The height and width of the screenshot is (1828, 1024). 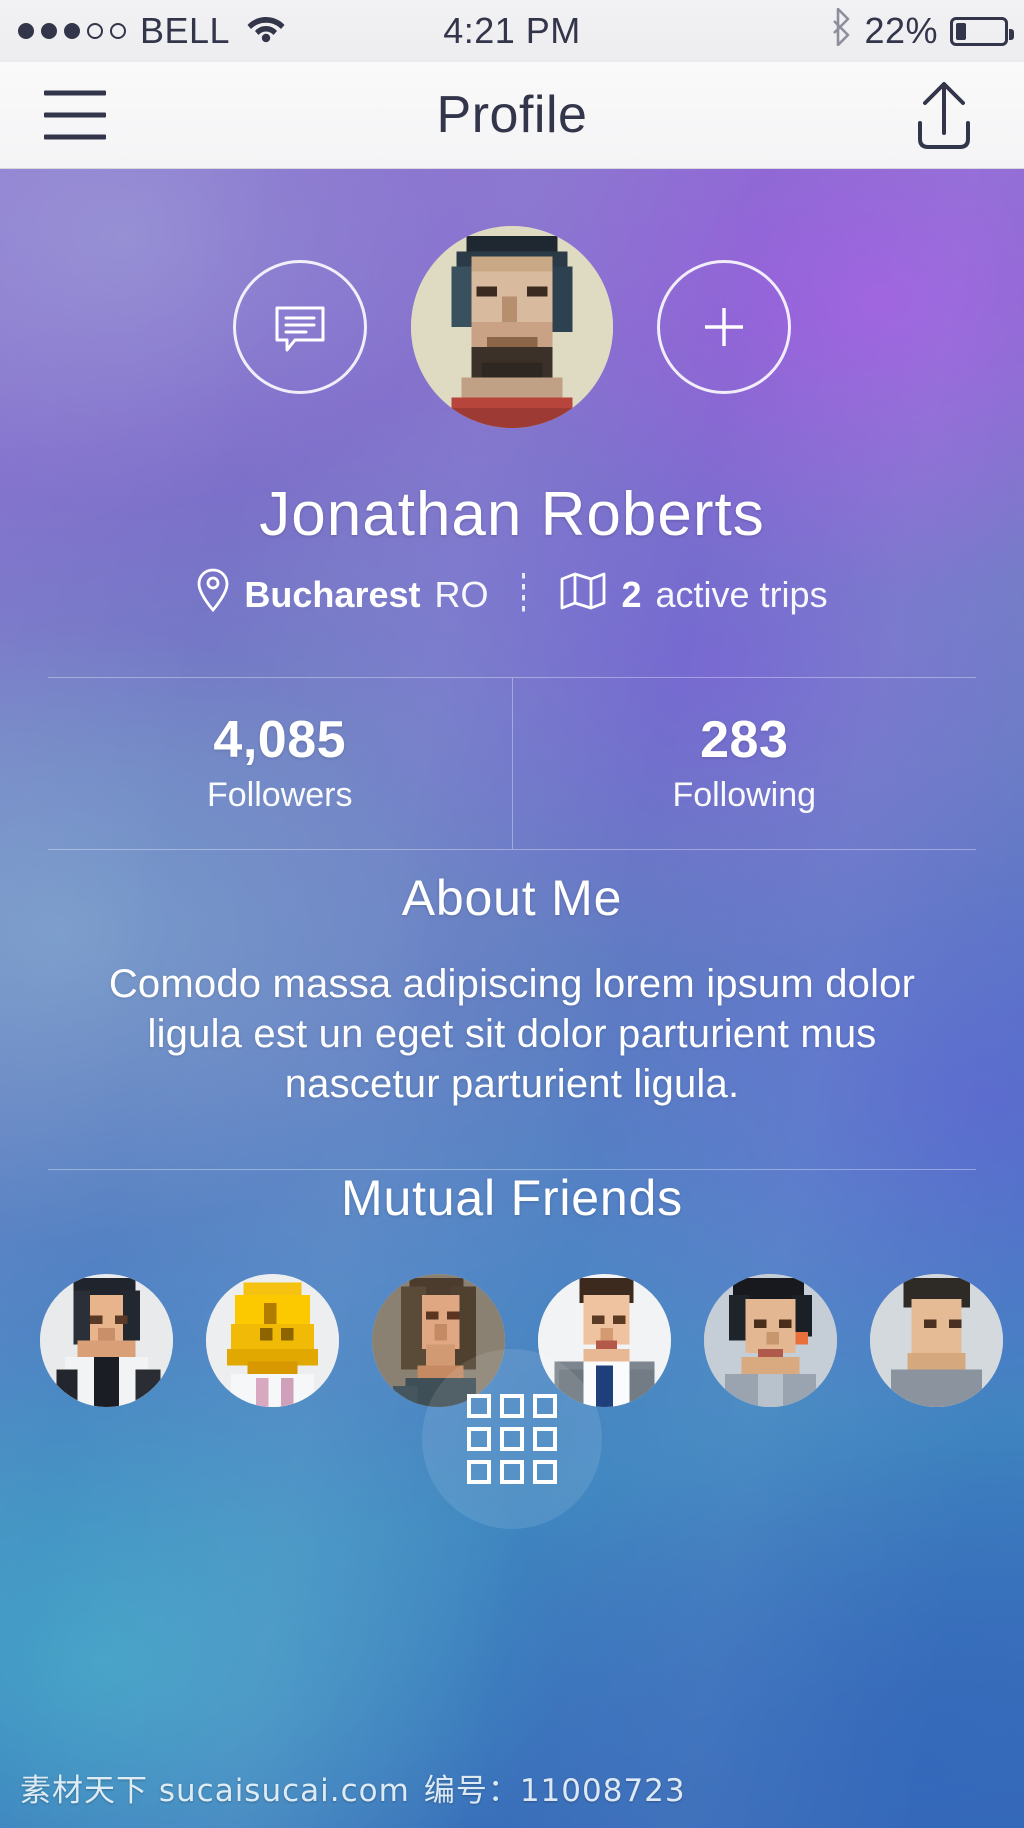 What do you see at coordinates (554, 1791) in the screenshot?
I see `watermark-number: 编号：11008723` at bounding box center [554, 1791].